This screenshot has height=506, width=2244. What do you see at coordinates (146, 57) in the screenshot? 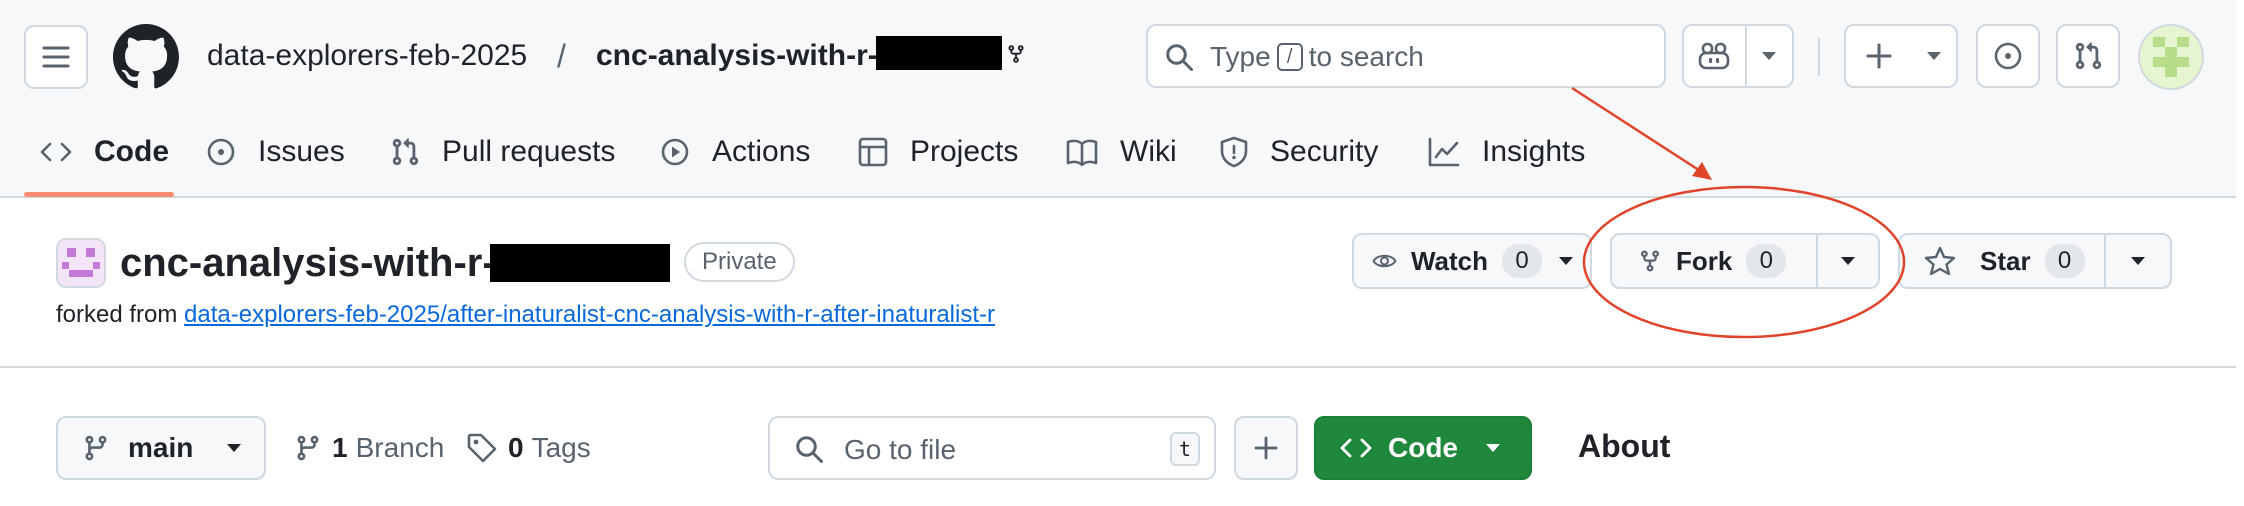
I see `github-logo-icon` at bounding box center [146, 57].